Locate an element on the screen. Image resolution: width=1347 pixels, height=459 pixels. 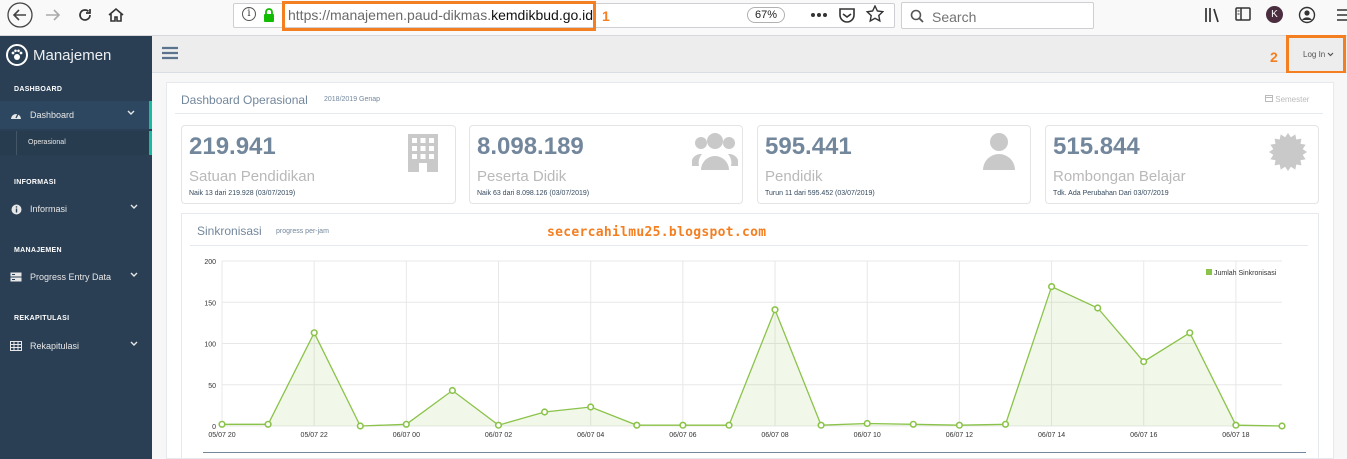
brand: Manajemen is located at coordinates (58, 55).